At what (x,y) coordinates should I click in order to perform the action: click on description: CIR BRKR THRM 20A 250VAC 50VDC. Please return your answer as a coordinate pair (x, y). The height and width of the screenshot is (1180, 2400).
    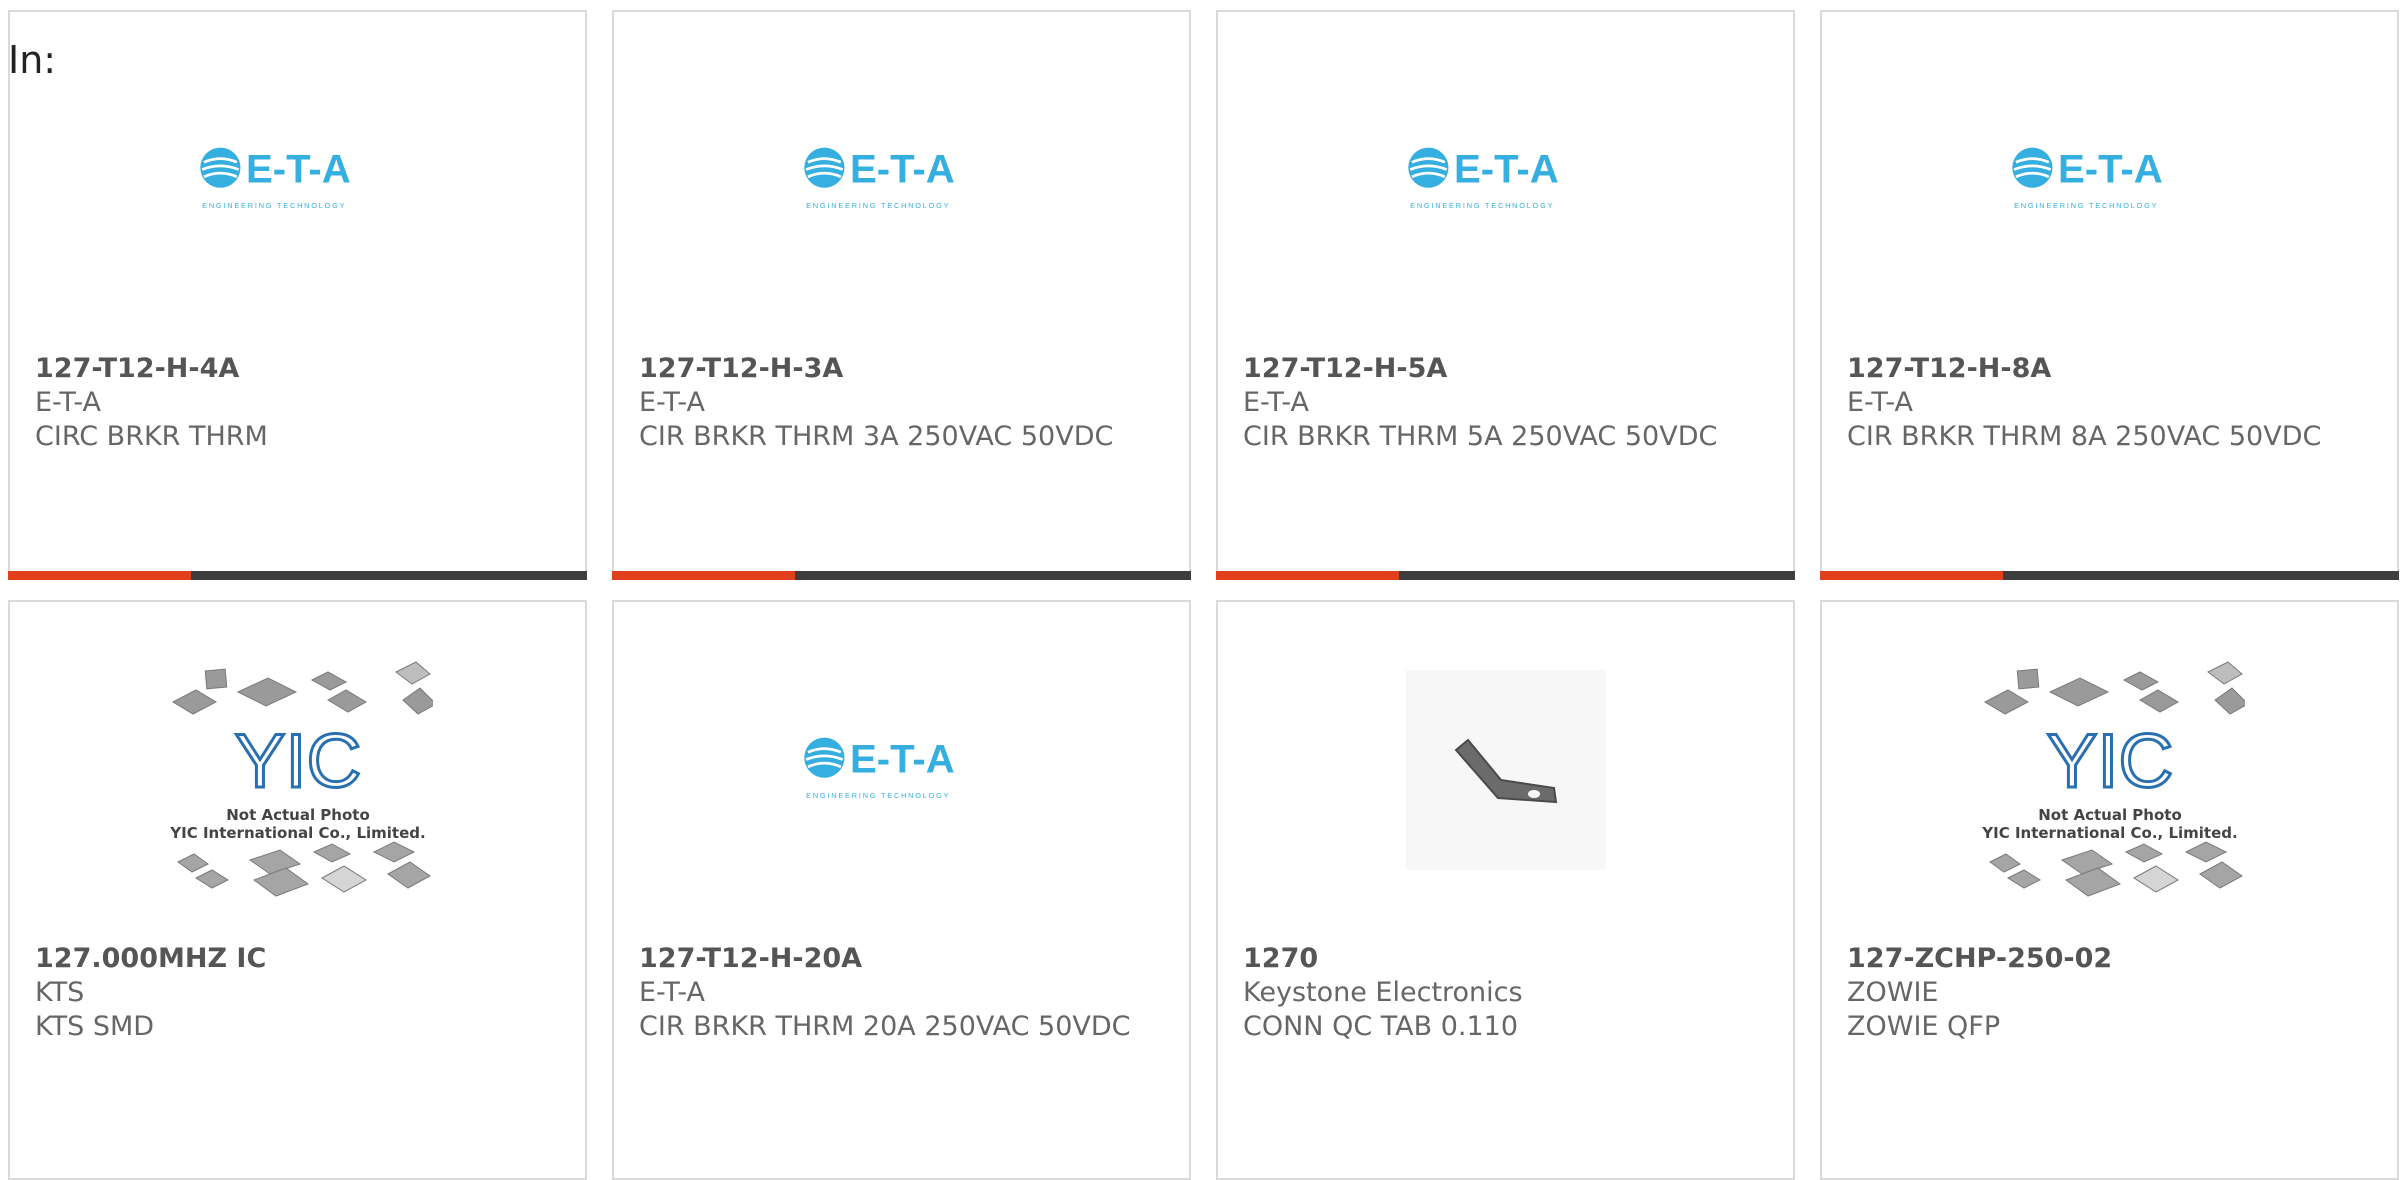
    Looking at the image, I should click on (885, 1026).